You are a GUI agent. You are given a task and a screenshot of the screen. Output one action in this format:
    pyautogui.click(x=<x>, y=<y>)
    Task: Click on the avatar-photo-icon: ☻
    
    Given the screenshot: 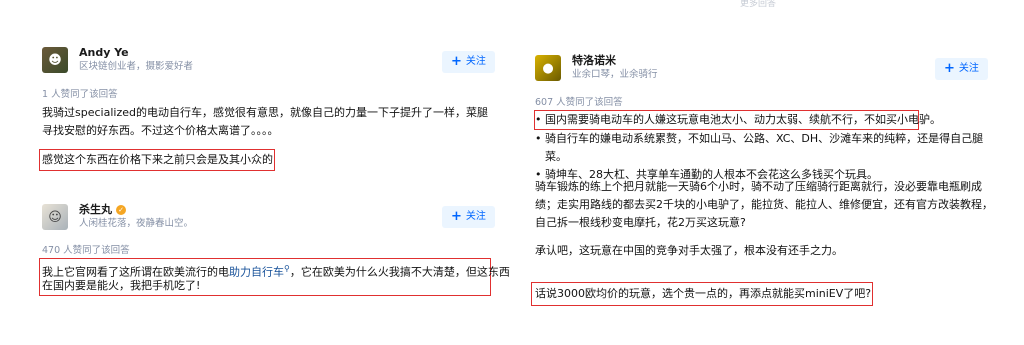 What is the action you would take?
    pyautogui.click(x=55, y=60)
    